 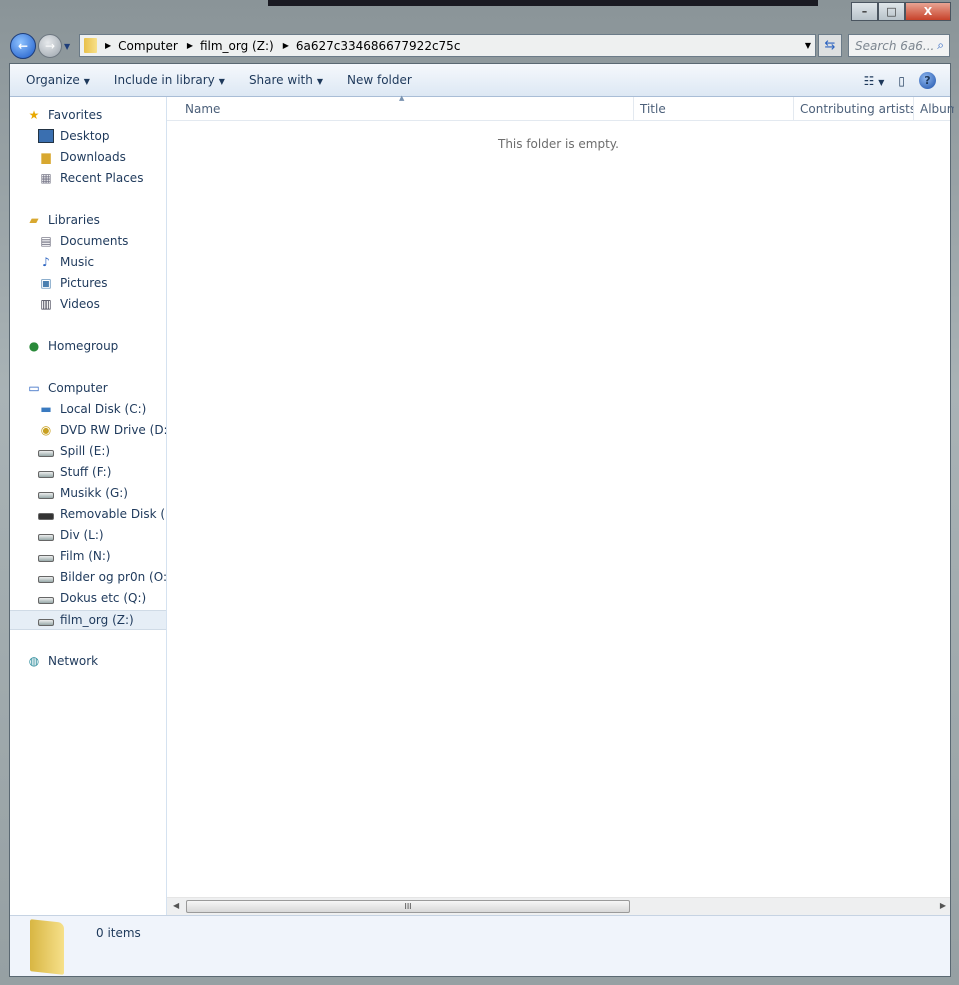 What do you see at coordinates (169, 80) in the screenshot?
I see `include-in-library-button: Include in library ▼` at bounding box center [169, 80].